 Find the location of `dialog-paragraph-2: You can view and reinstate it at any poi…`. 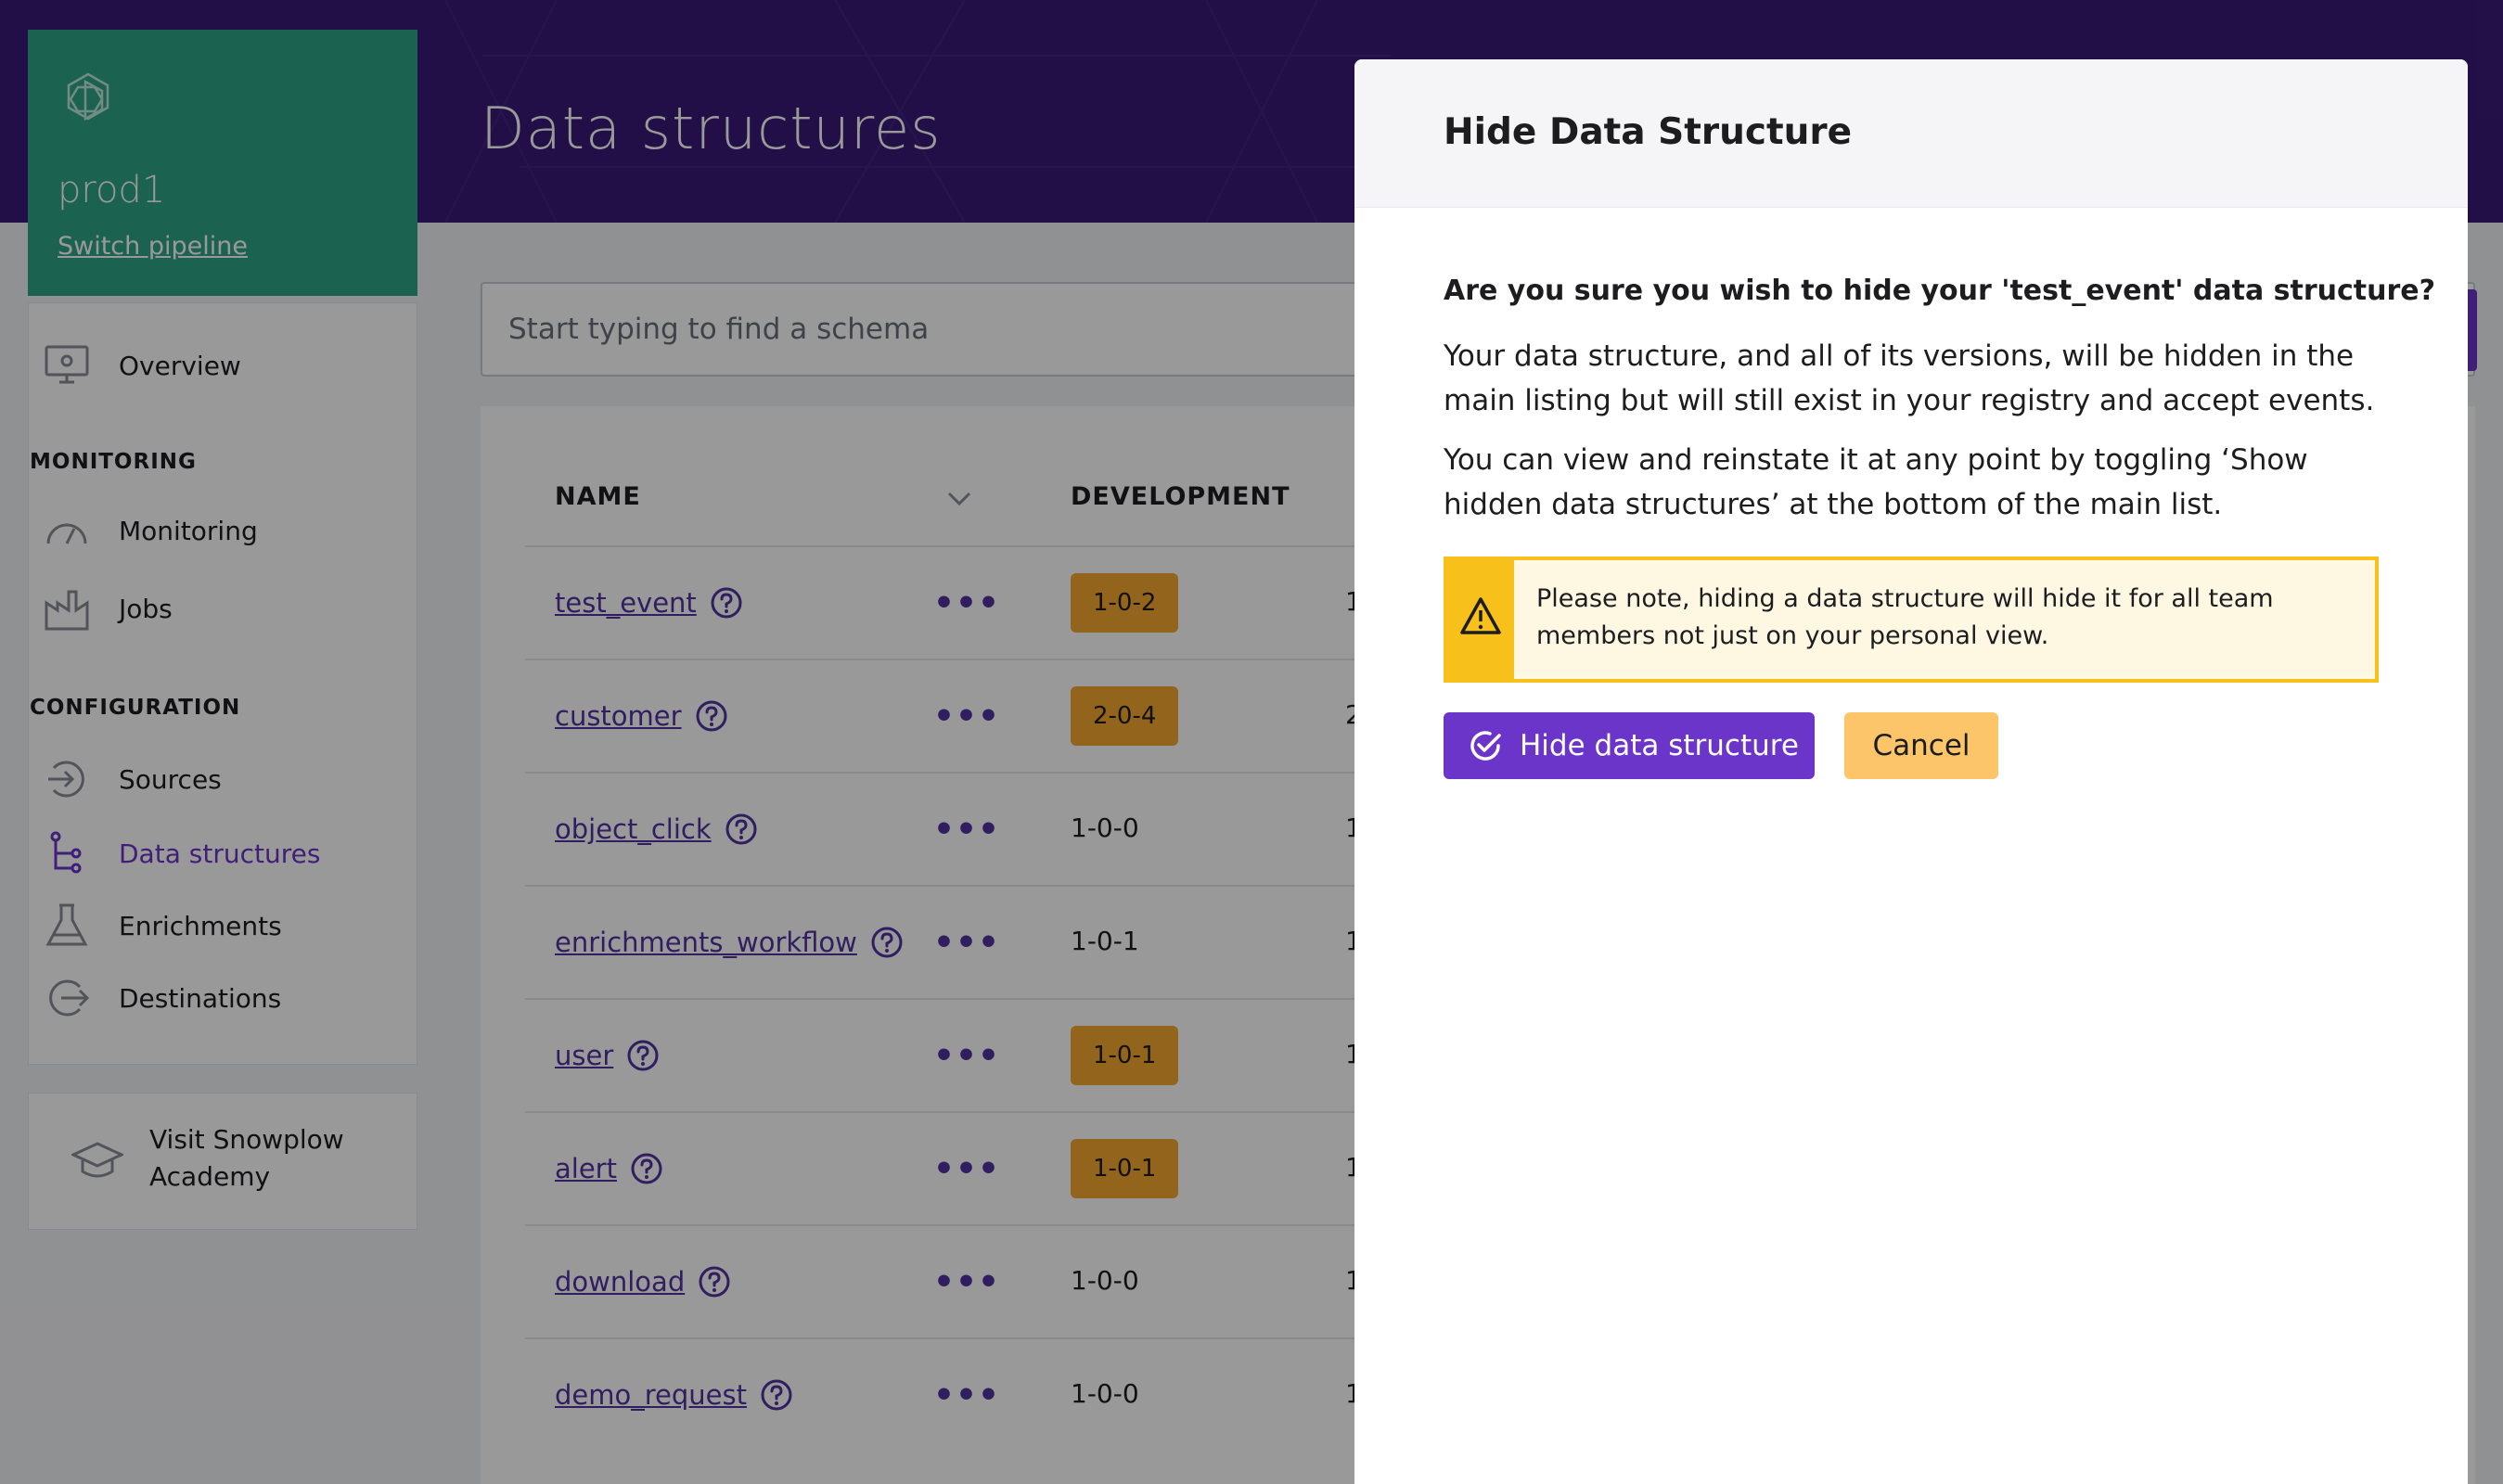

dialog-paragraph-2: You can view and reinstate it at any poi… is located at coordinates (1876, 482).